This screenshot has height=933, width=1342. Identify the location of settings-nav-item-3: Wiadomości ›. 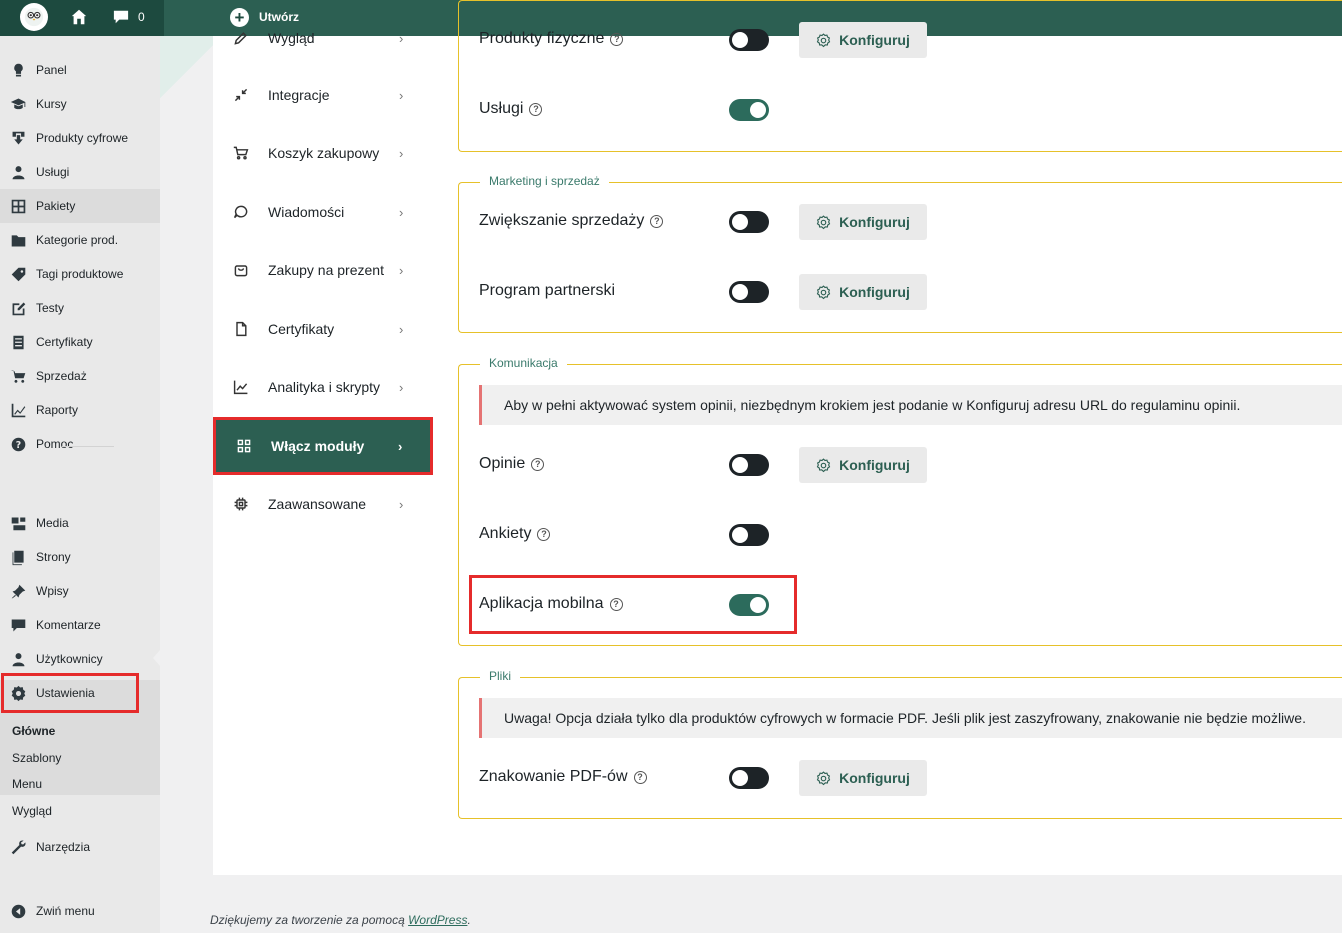
(322, 212).